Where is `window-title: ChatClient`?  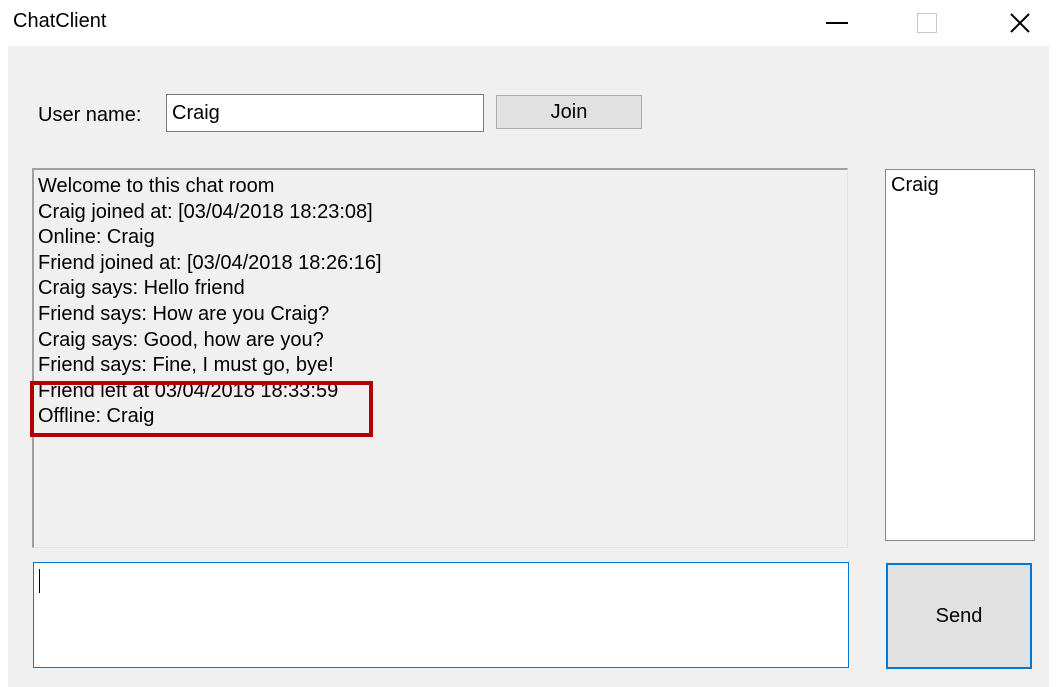
window-title: ChatClient is located at coordinates (60, 21).